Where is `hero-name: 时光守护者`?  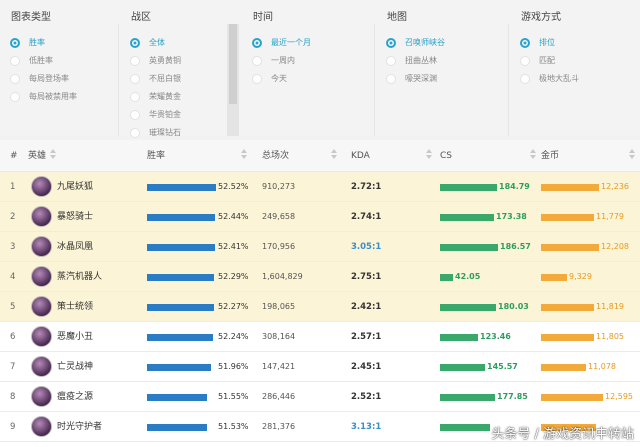 hero-name: 时光守护者 is located at coordinates (79, 427).